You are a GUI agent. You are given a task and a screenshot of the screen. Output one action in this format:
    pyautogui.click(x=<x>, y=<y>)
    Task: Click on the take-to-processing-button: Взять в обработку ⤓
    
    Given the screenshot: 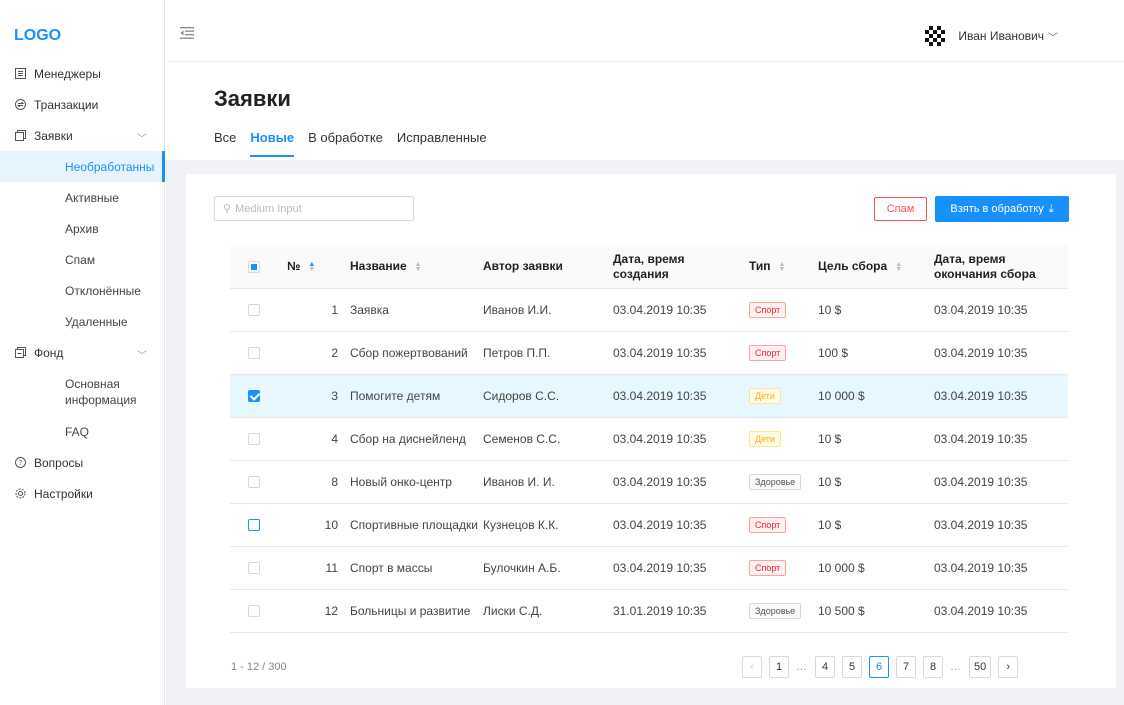 What is the action you would take?
    pyautogui.click(x=1002, y=209)
    